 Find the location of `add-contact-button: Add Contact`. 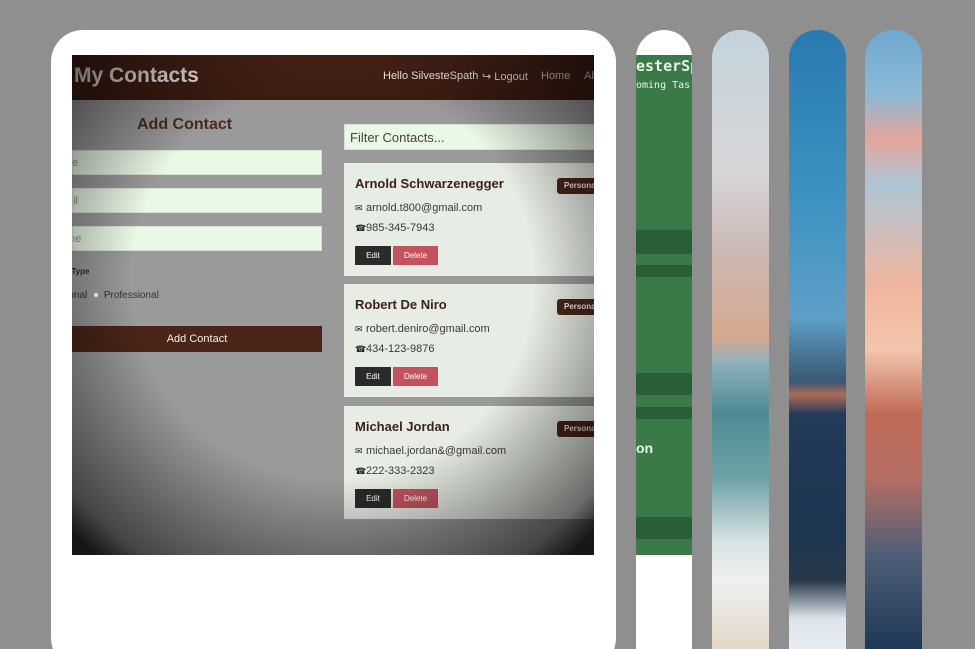

add-contact-button: Add Contact is located at coordinates (197, 339).